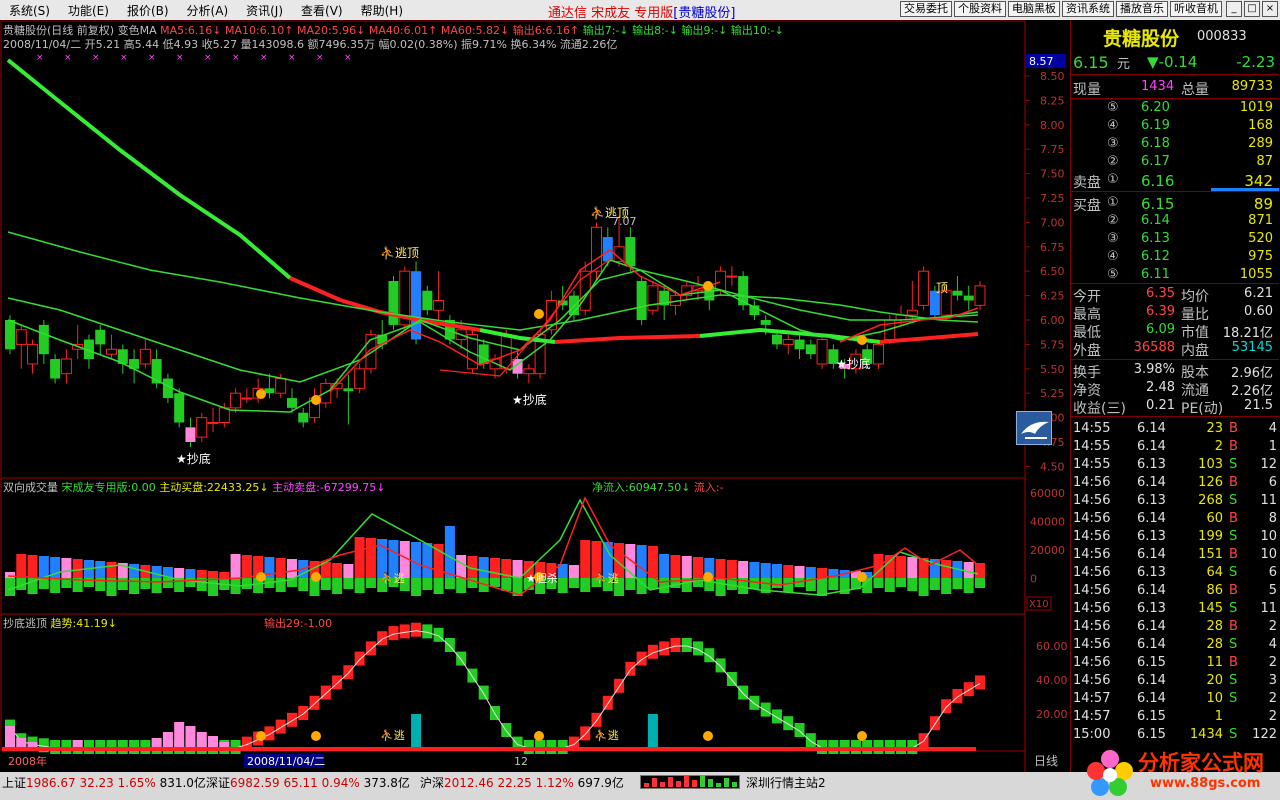 The height and width of the screenshot is (800, 1280). What do you see at coordinates (1158, 181) in the screenshot?
I see `ask-price: 6.16` at bounding box center [1158, 181].